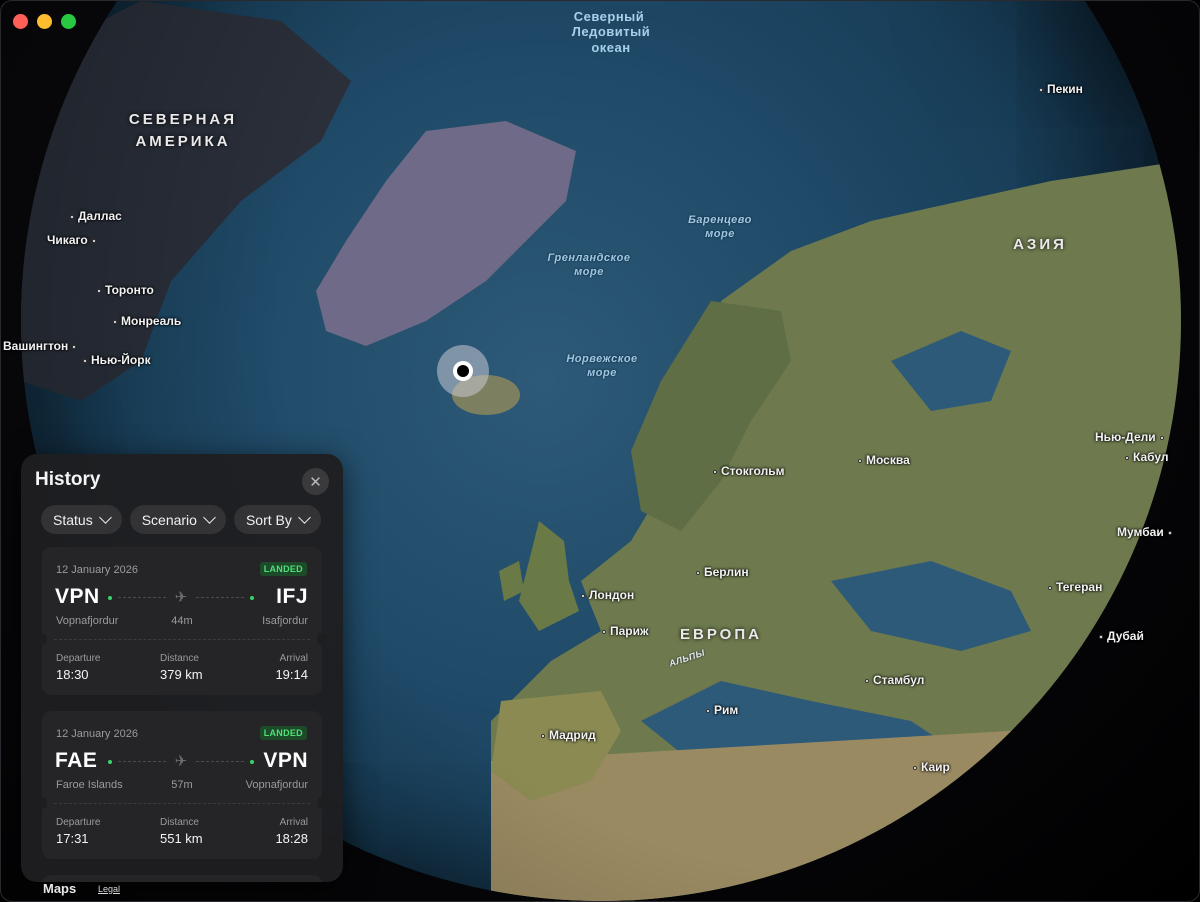 The image size is (1200, 902). What do you see at coordinates (285, 760) in the screenshot?
I see `destination-code: VPN` at bounding box center [285, 760].